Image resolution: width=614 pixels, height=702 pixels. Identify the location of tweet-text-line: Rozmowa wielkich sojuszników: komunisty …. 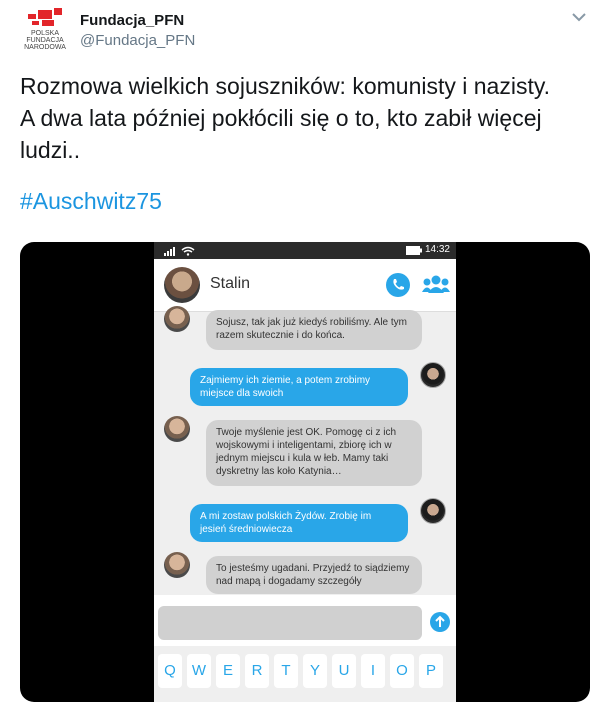
(285, 86).